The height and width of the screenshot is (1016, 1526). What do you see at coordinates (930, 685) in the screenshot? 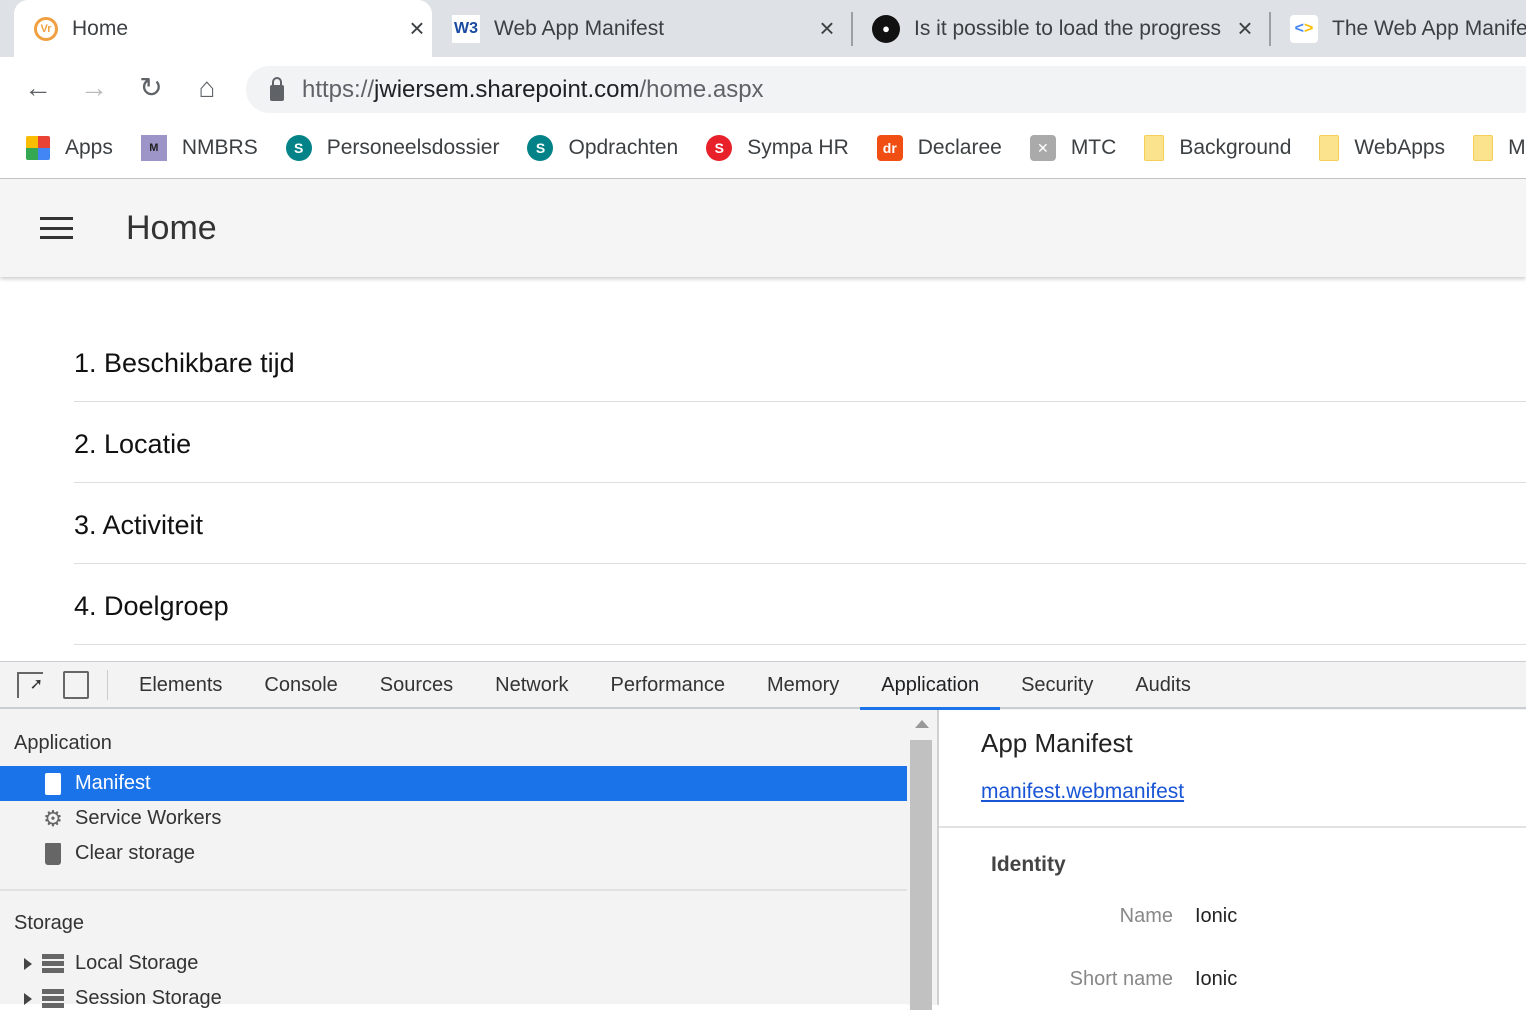
I see `tab-application: Application` at bounding box center [930, 685].